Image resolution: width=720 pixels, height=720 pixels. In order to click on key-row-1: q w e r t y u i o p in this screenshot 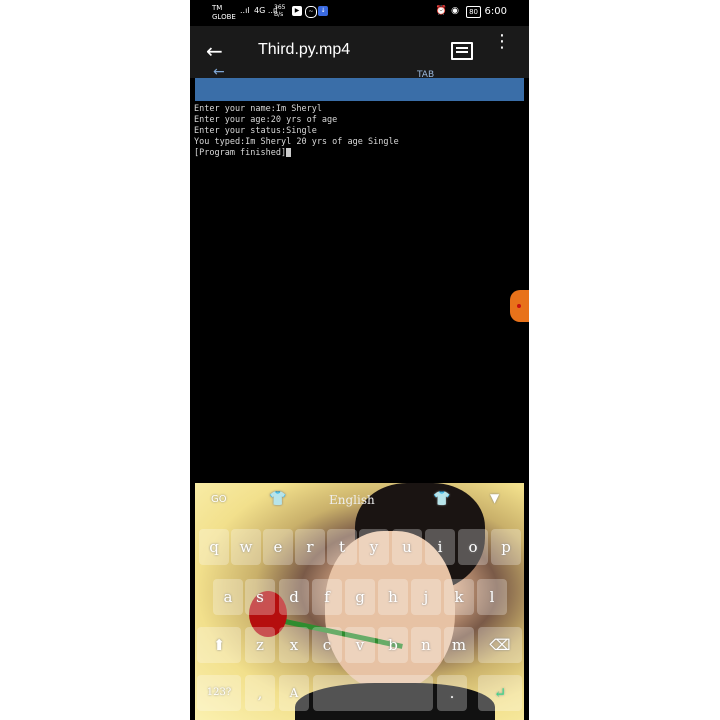, I will do `click(359, 549)`.